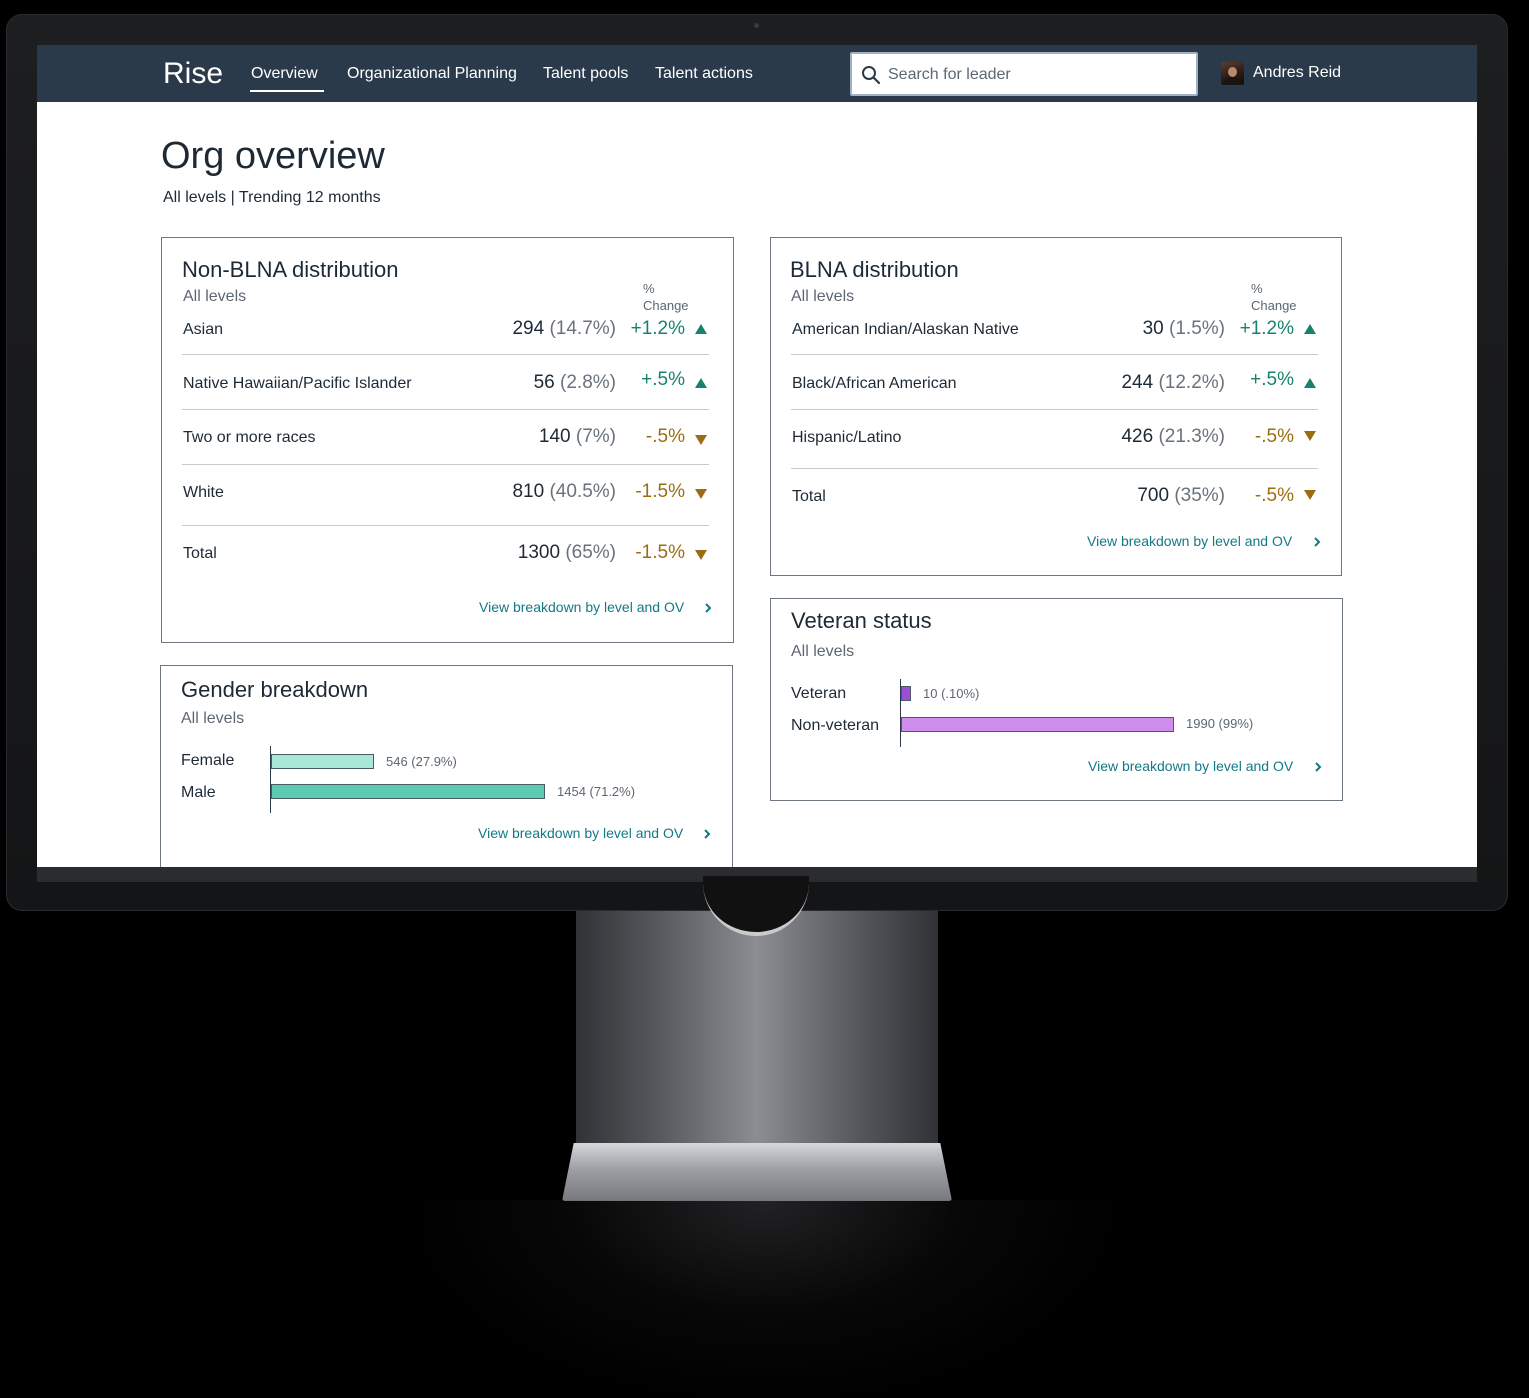  I want to click on row-label: Hispanic/Latino, so click(847, 437).